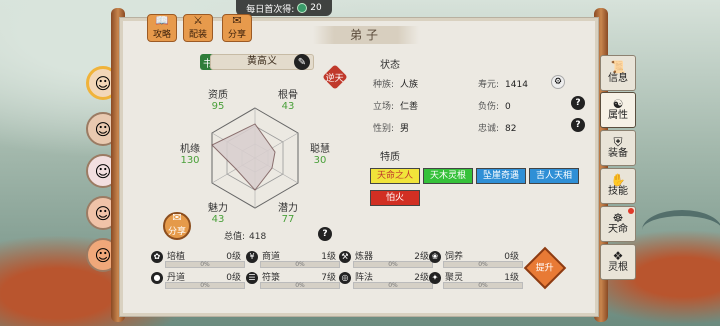  What do you see at coordinates (390, 65) in the screenshot?
I see `status-title: 状态` at bounding box center [390, 65].